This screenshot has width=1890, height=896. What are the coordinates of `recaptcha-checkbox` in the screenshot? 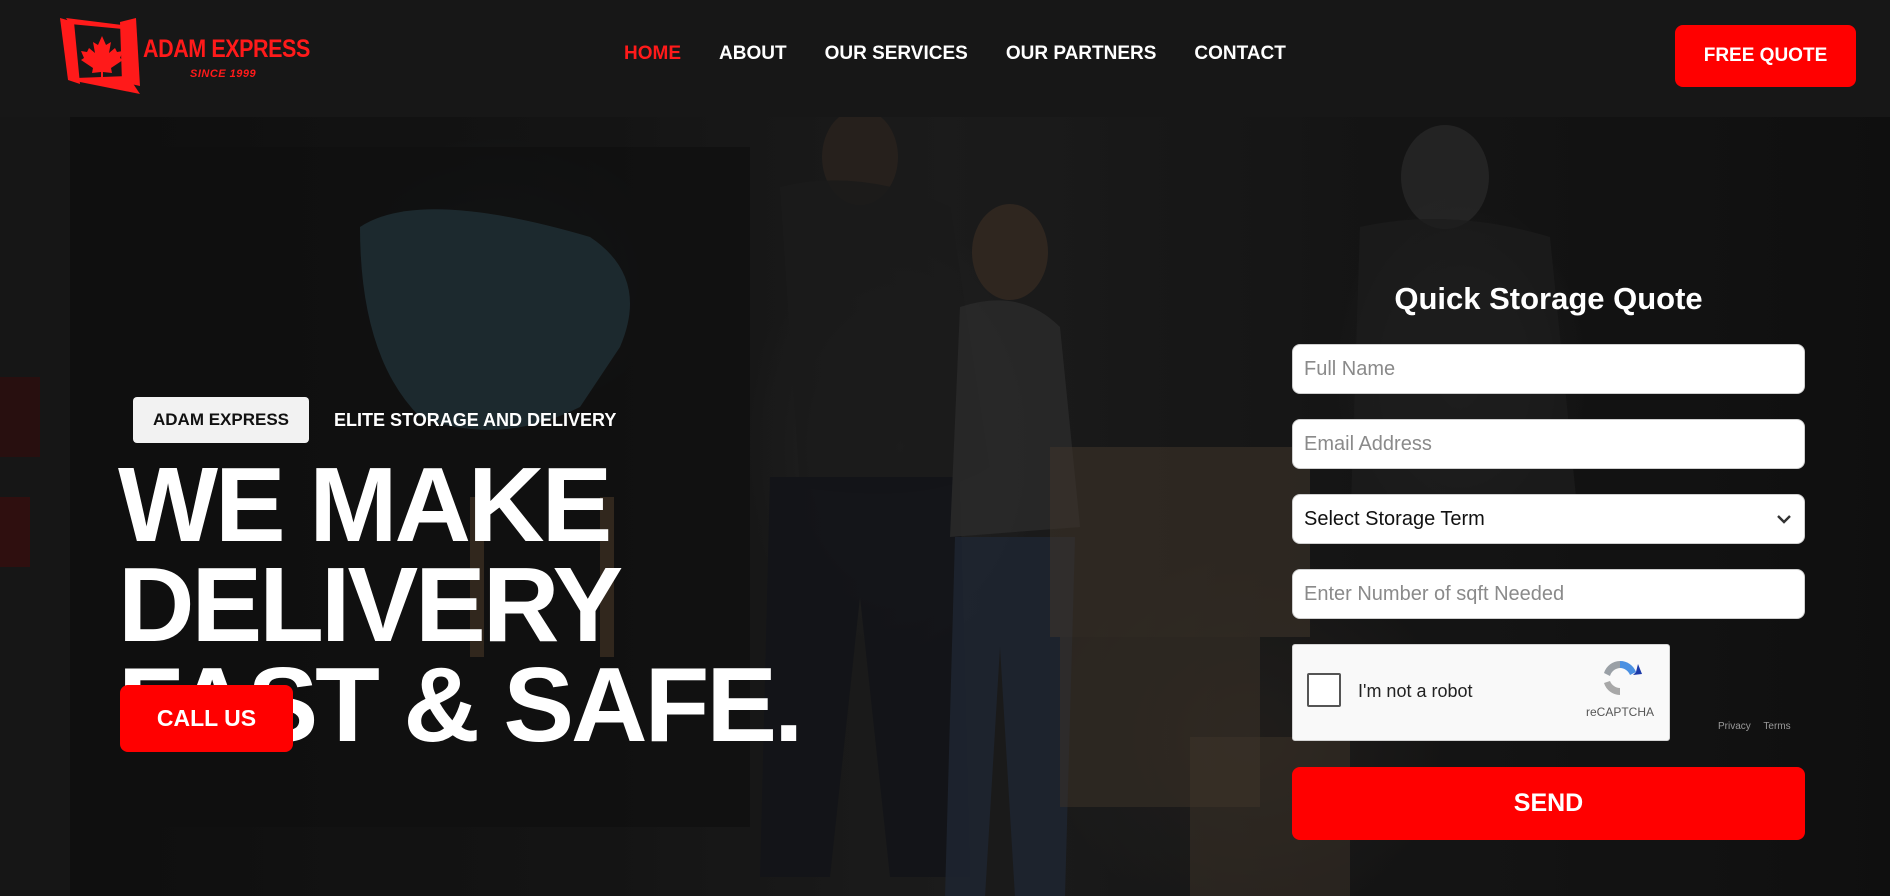 It's located at (1324, 690).